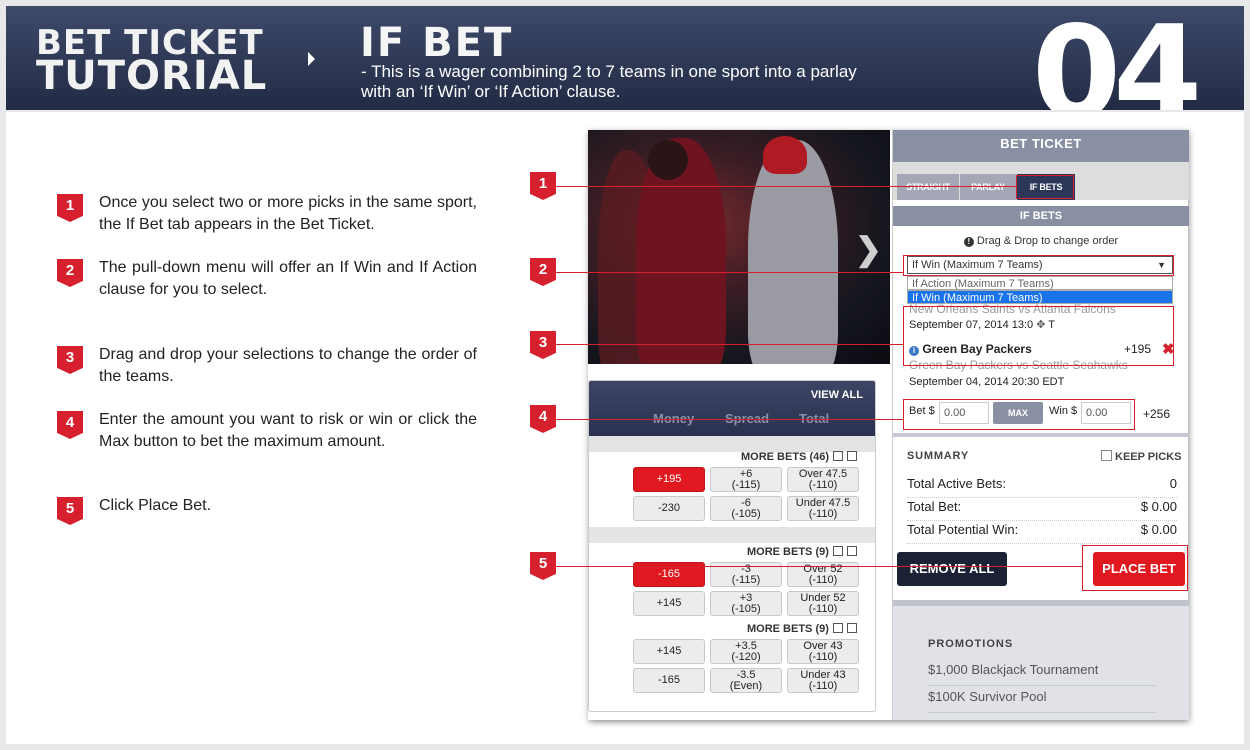  I want to click on money-line-button: +195, so click(669, 479).